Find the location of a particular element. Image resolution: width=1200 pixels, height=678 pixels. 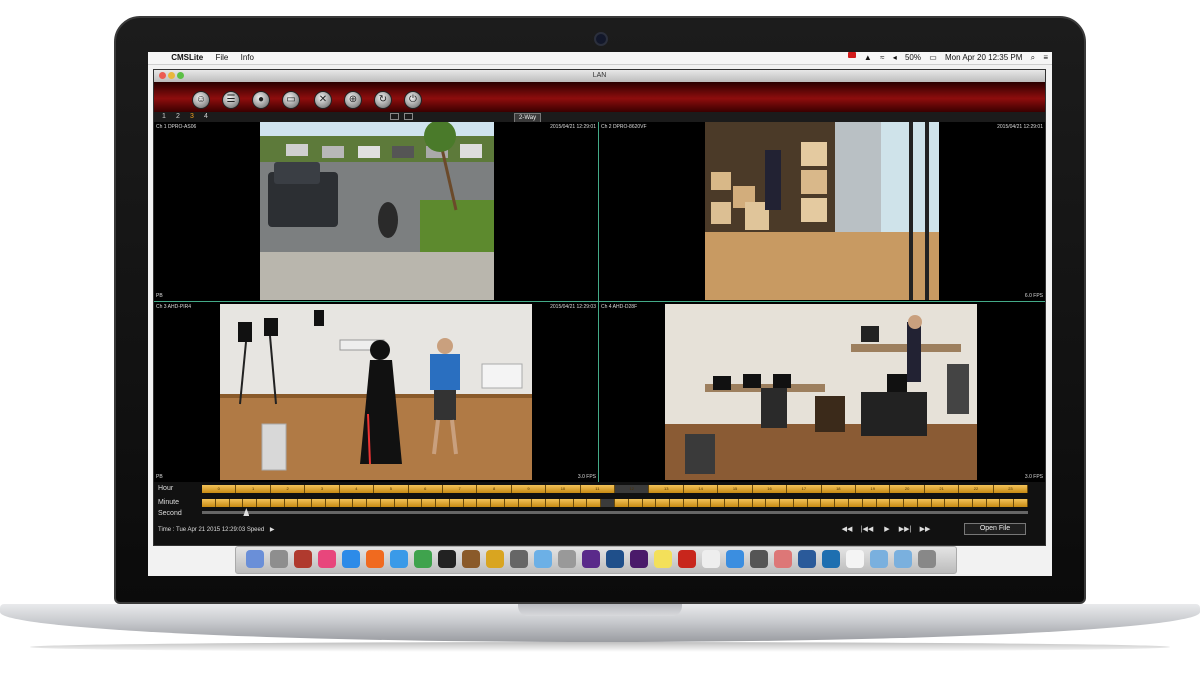

folder-icon is located at coordinates (879, 559).